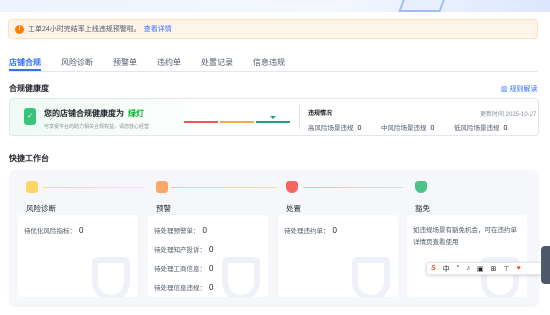 The width and height of the screenshot is (550, 315). What do you see at coordinates (481, 128) in the screenshot?
I see `violation-low: 低风险场景违规 0` at bounding box center [481, 128].